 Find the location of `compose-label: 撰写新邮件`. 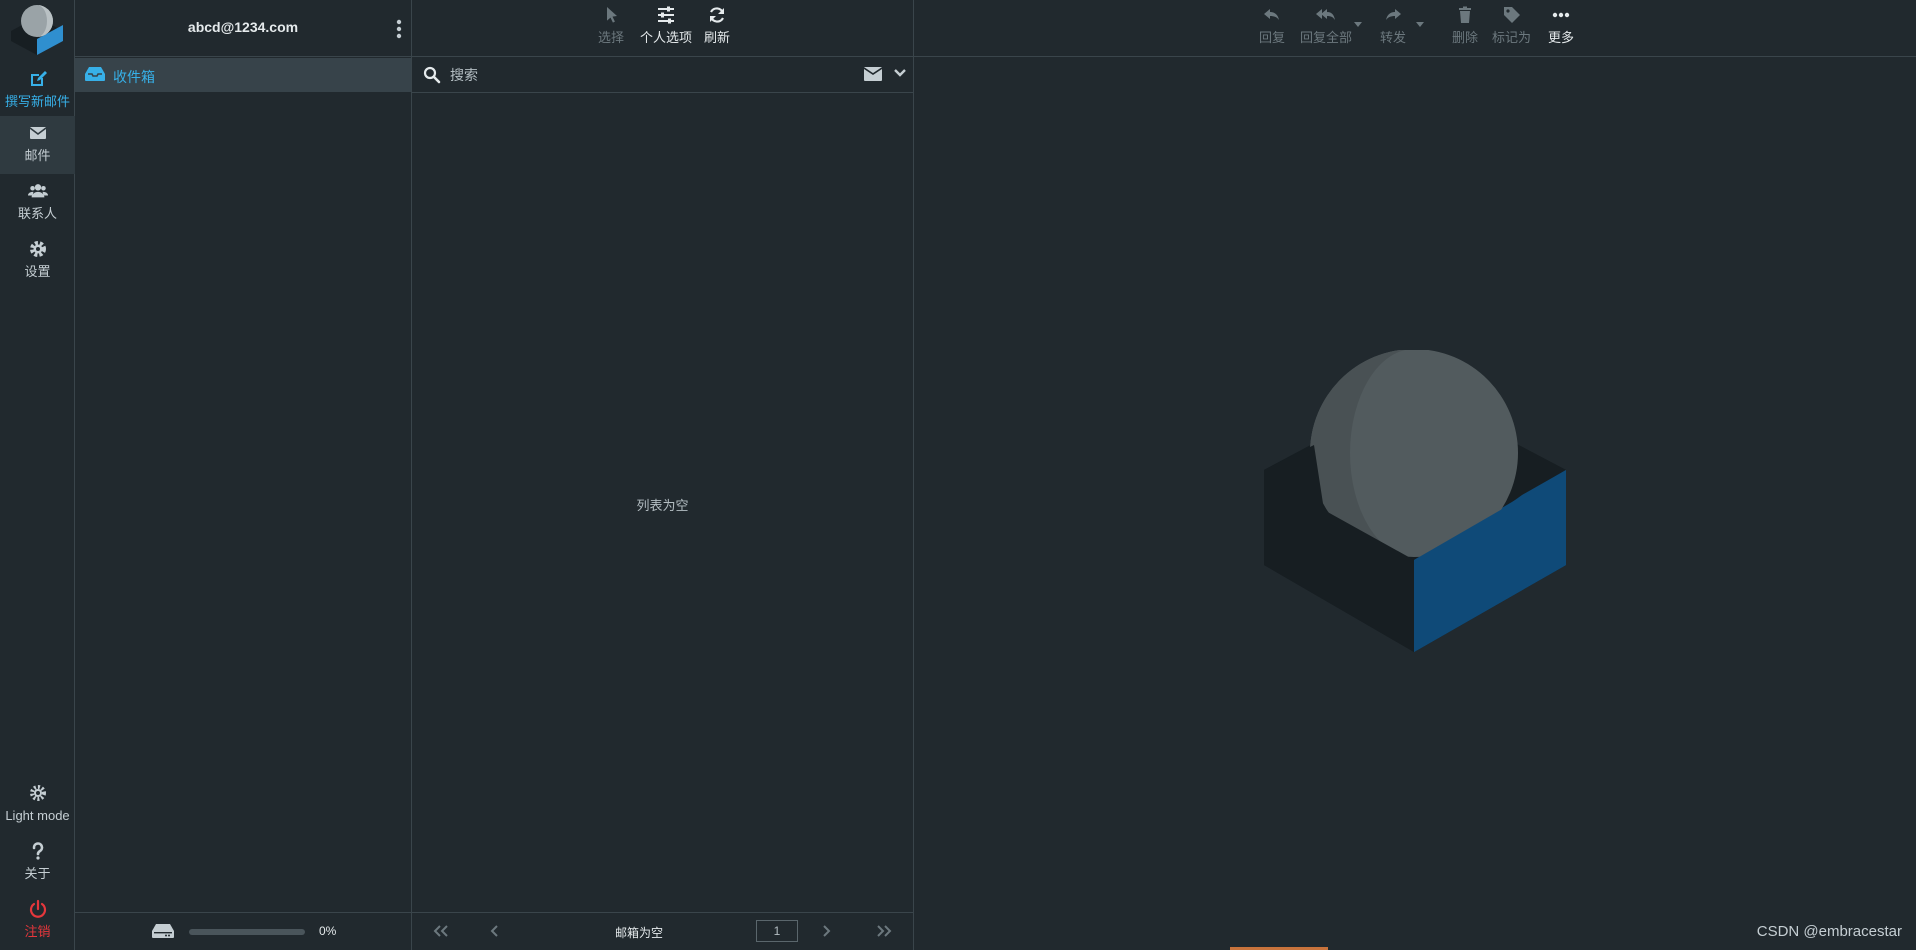

compose-label: 撰写新邮件 is located at coordinates (37, 101).